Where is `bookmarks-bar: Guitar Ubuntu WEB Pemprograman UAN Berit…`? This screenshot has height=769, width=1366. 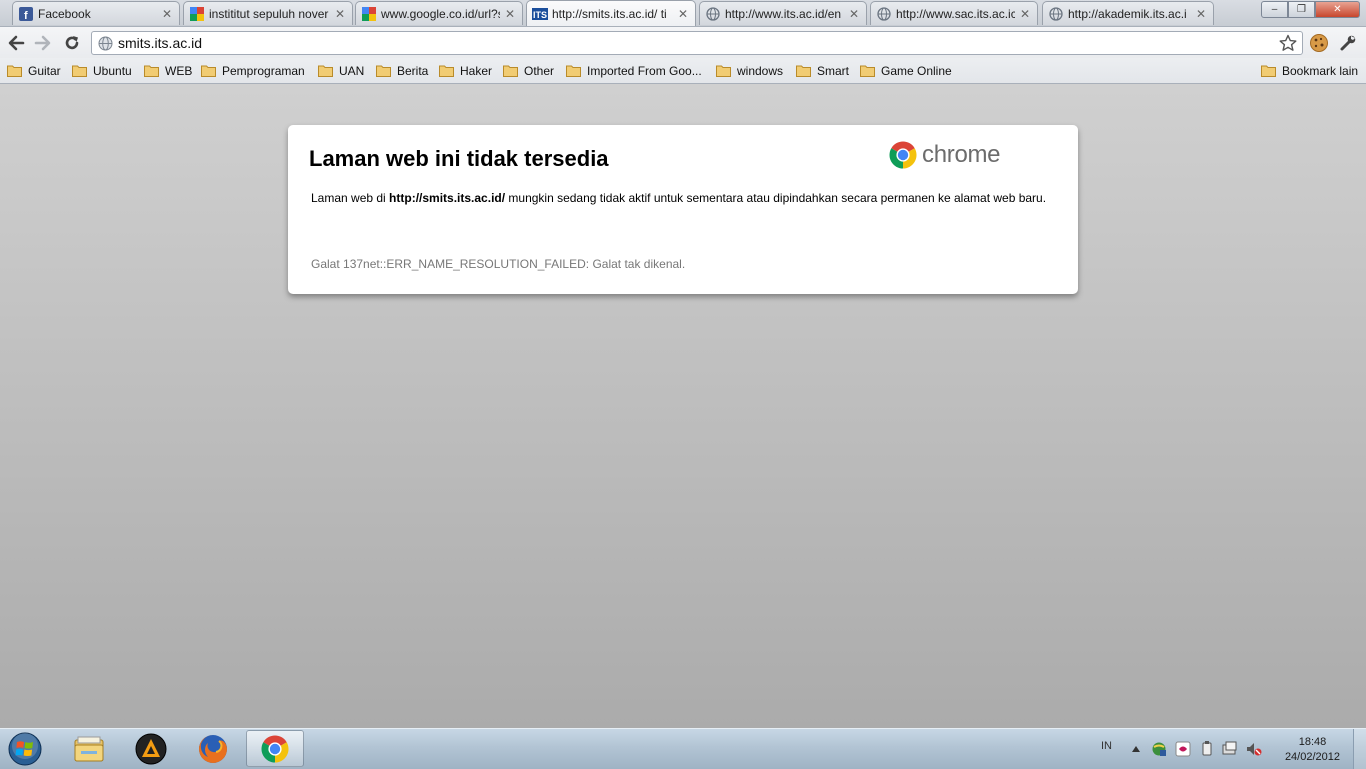 bookmarks-bar: Guitar Ubuntu WEB Pemprograman UAN Berit… is located at coordinates (683, 71).